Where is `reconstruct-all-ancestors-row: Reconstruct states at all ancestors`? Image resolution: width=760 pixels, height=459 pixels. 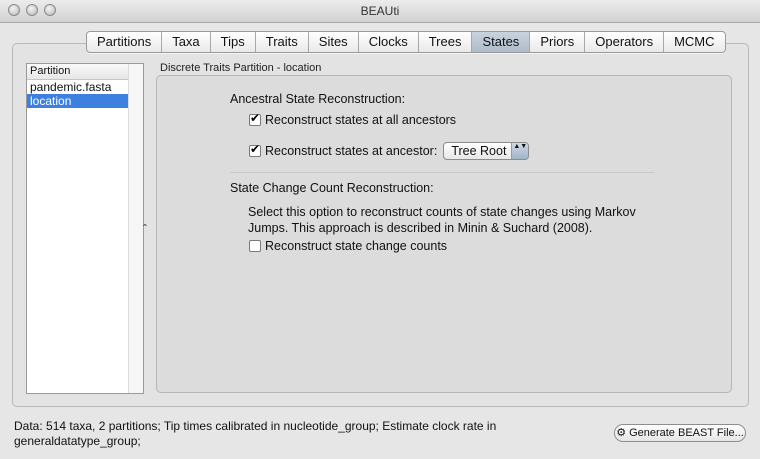
reconstruct-all-ancestors-row: Reconstruct states at all ancestors is located at coordinates (353, 119).